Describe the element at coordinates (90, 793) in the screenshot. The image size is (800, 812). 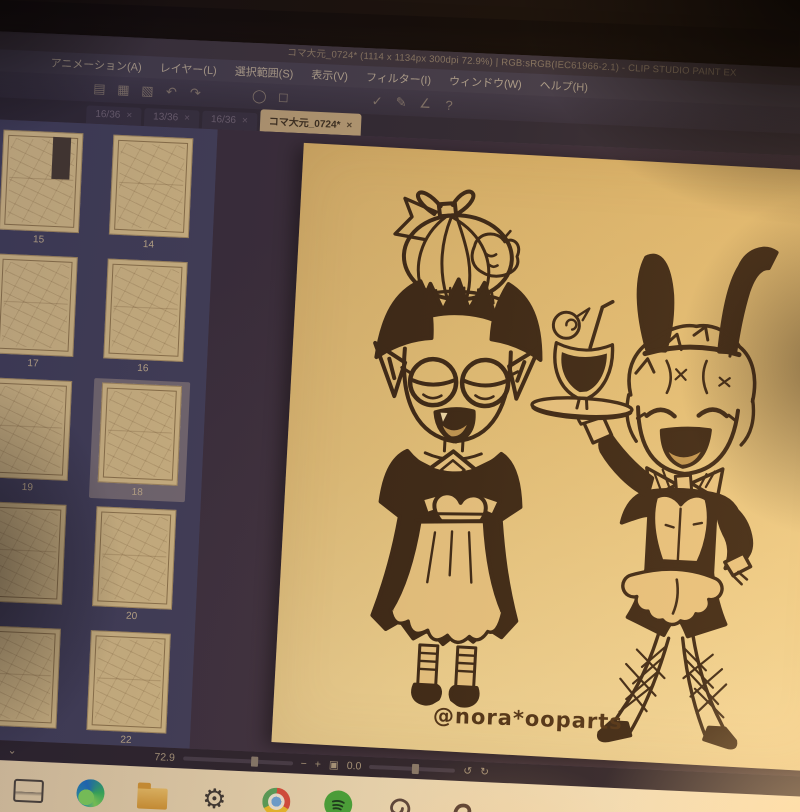
I see `edge-icon` at that location.